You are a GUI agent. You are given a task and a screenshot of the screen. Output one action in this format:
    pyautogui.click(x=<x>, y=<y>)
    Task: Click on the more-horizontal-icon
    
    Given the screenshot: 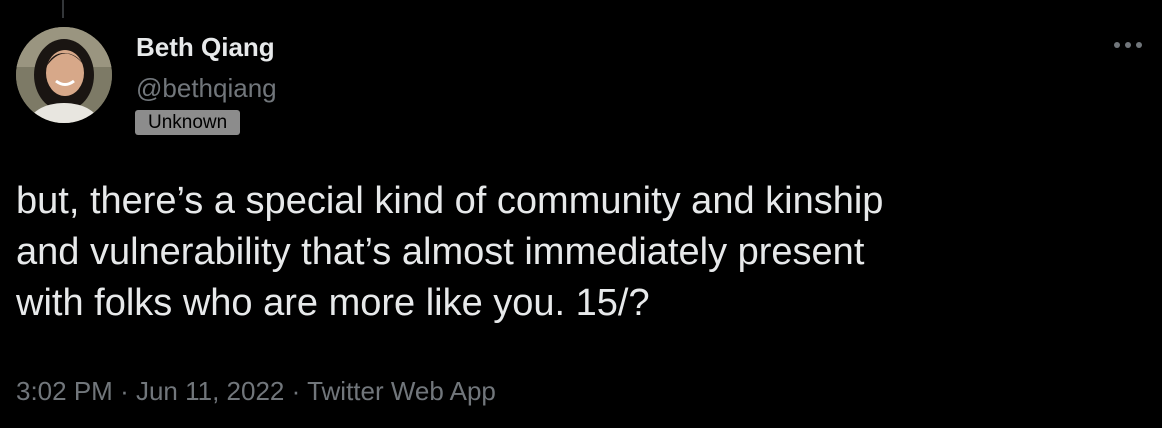 What is the action you would take?
    pyautogui.click(x=1128, y=45)
    